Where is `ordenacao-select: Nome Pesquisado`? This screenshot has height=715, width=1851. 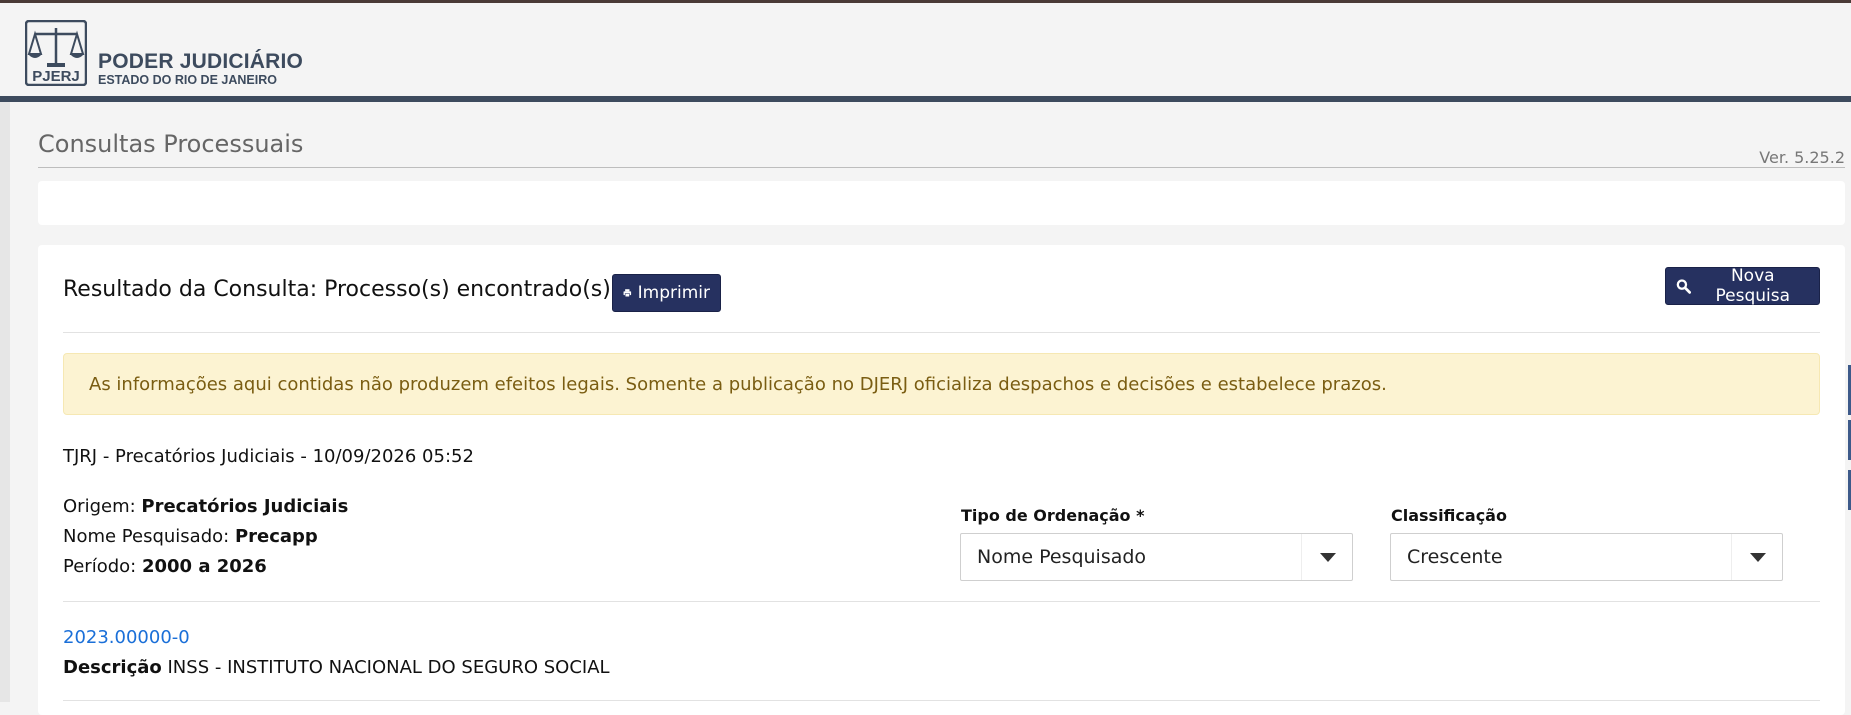 ordenacao-select: Nome Pesquisado is located at coordinates (1156, 557).